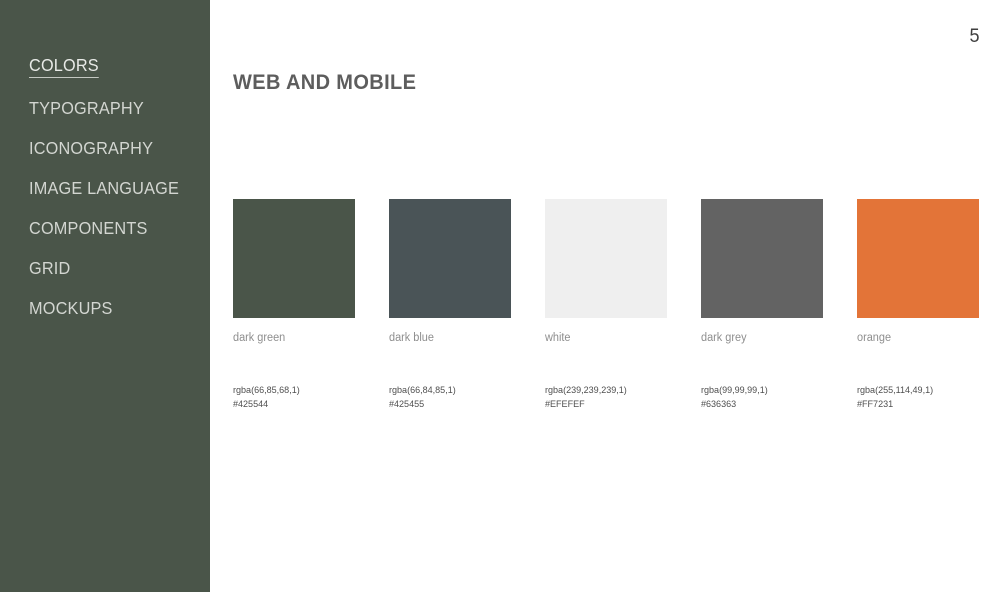  What do you see at coordinates (874, 338) in the screenshot?
I see `color-name-label: orange` at bounding box center [874, 338].